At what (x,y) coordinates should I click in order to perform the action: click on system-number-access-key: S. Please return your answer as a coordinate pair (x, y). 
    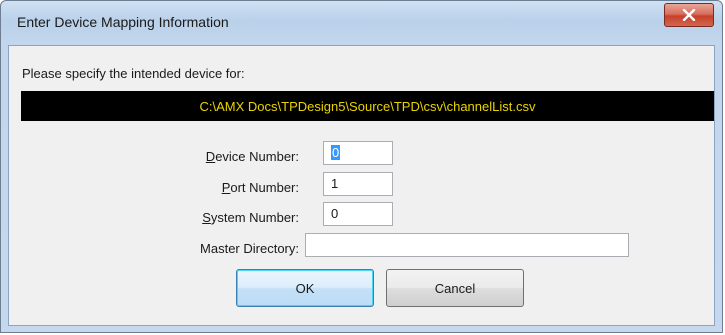
    Looking at the image, I should click on (206, 217).